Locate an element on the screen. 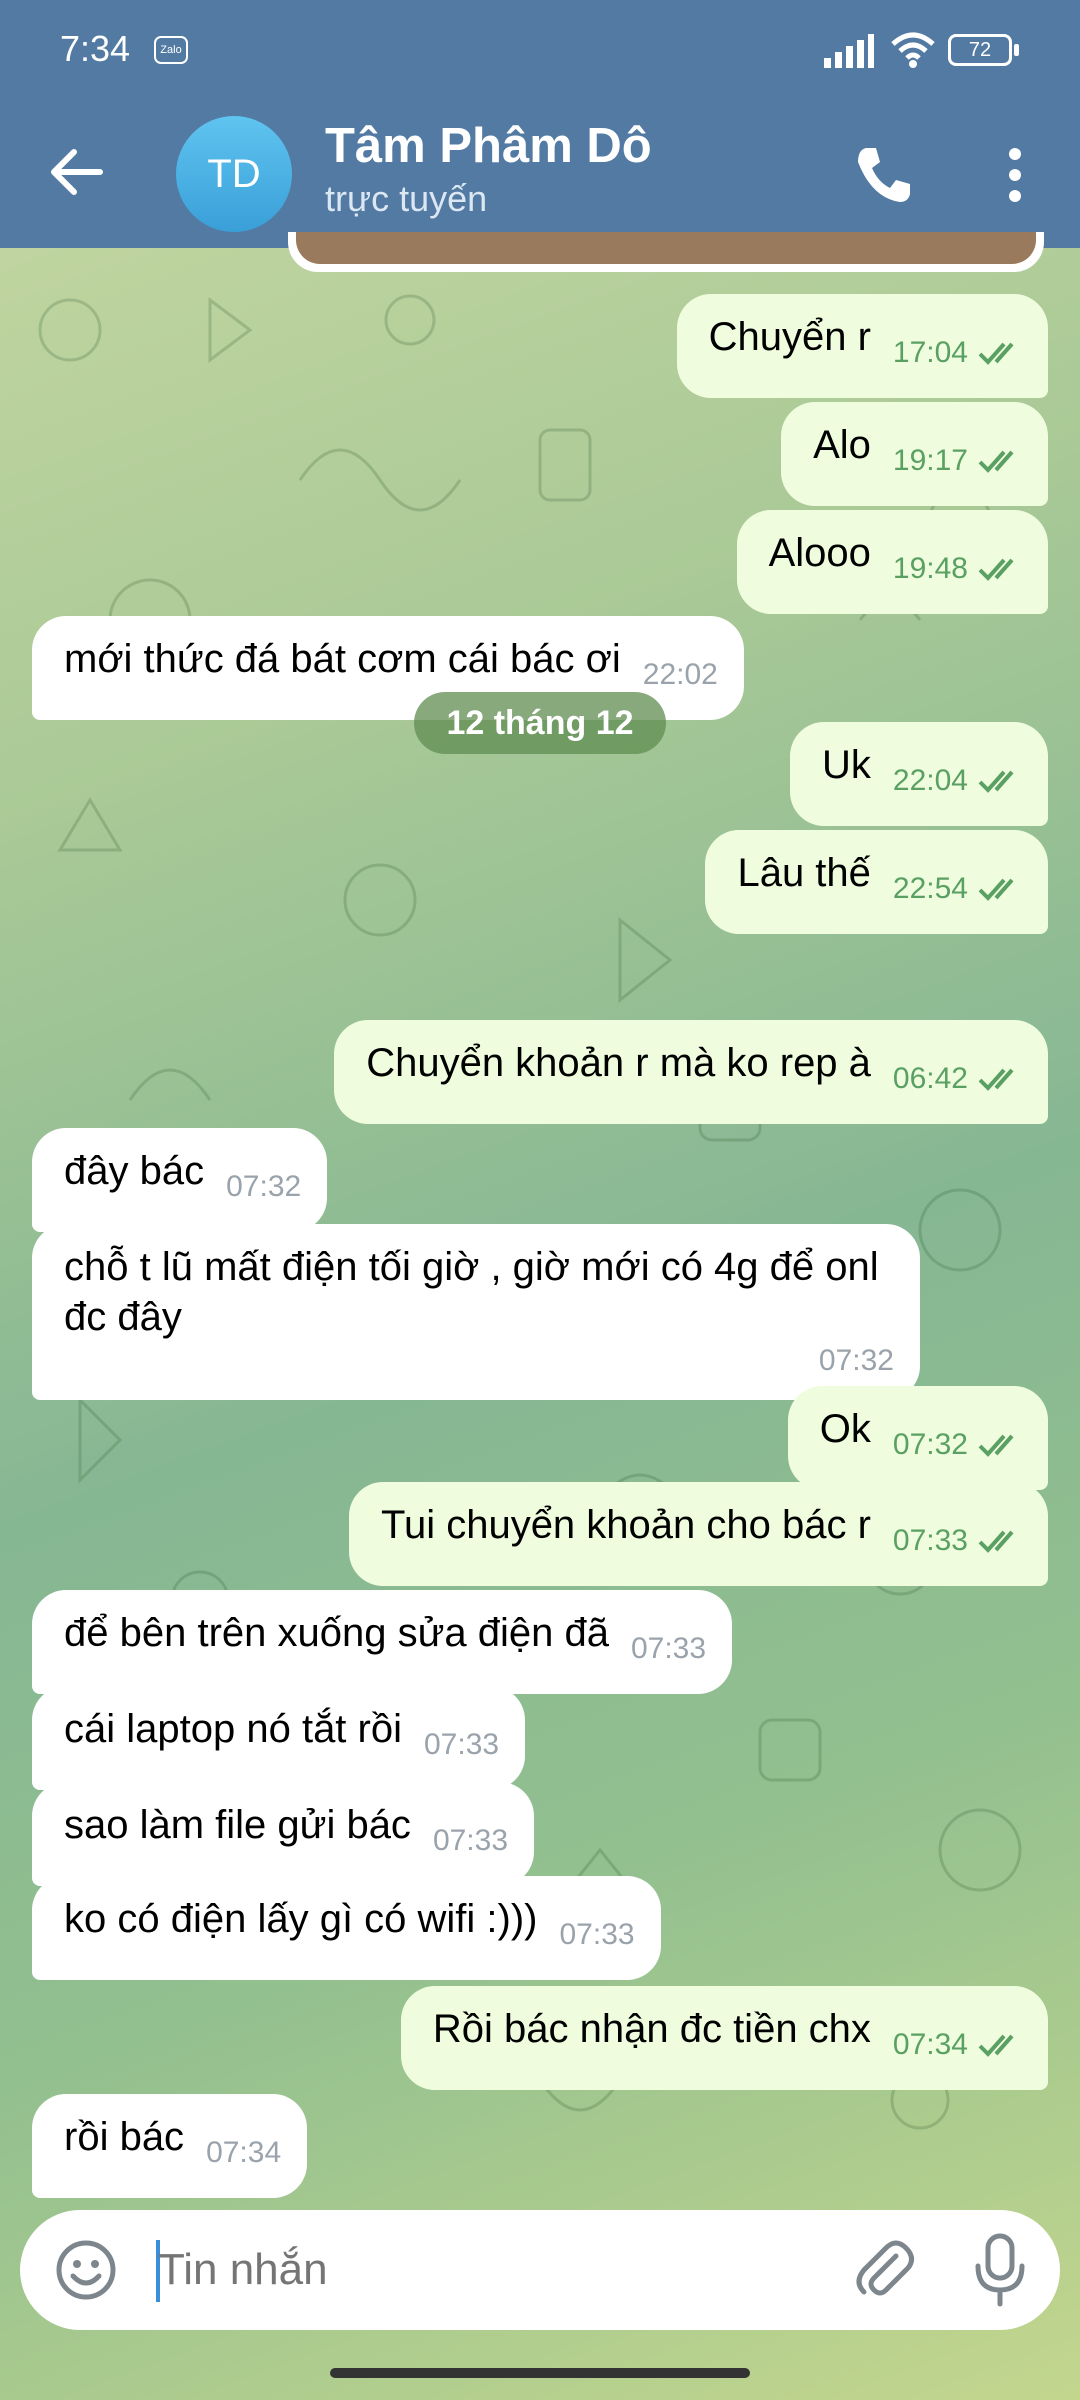  message-text: đây bác is located at coordinates (134, 1171).